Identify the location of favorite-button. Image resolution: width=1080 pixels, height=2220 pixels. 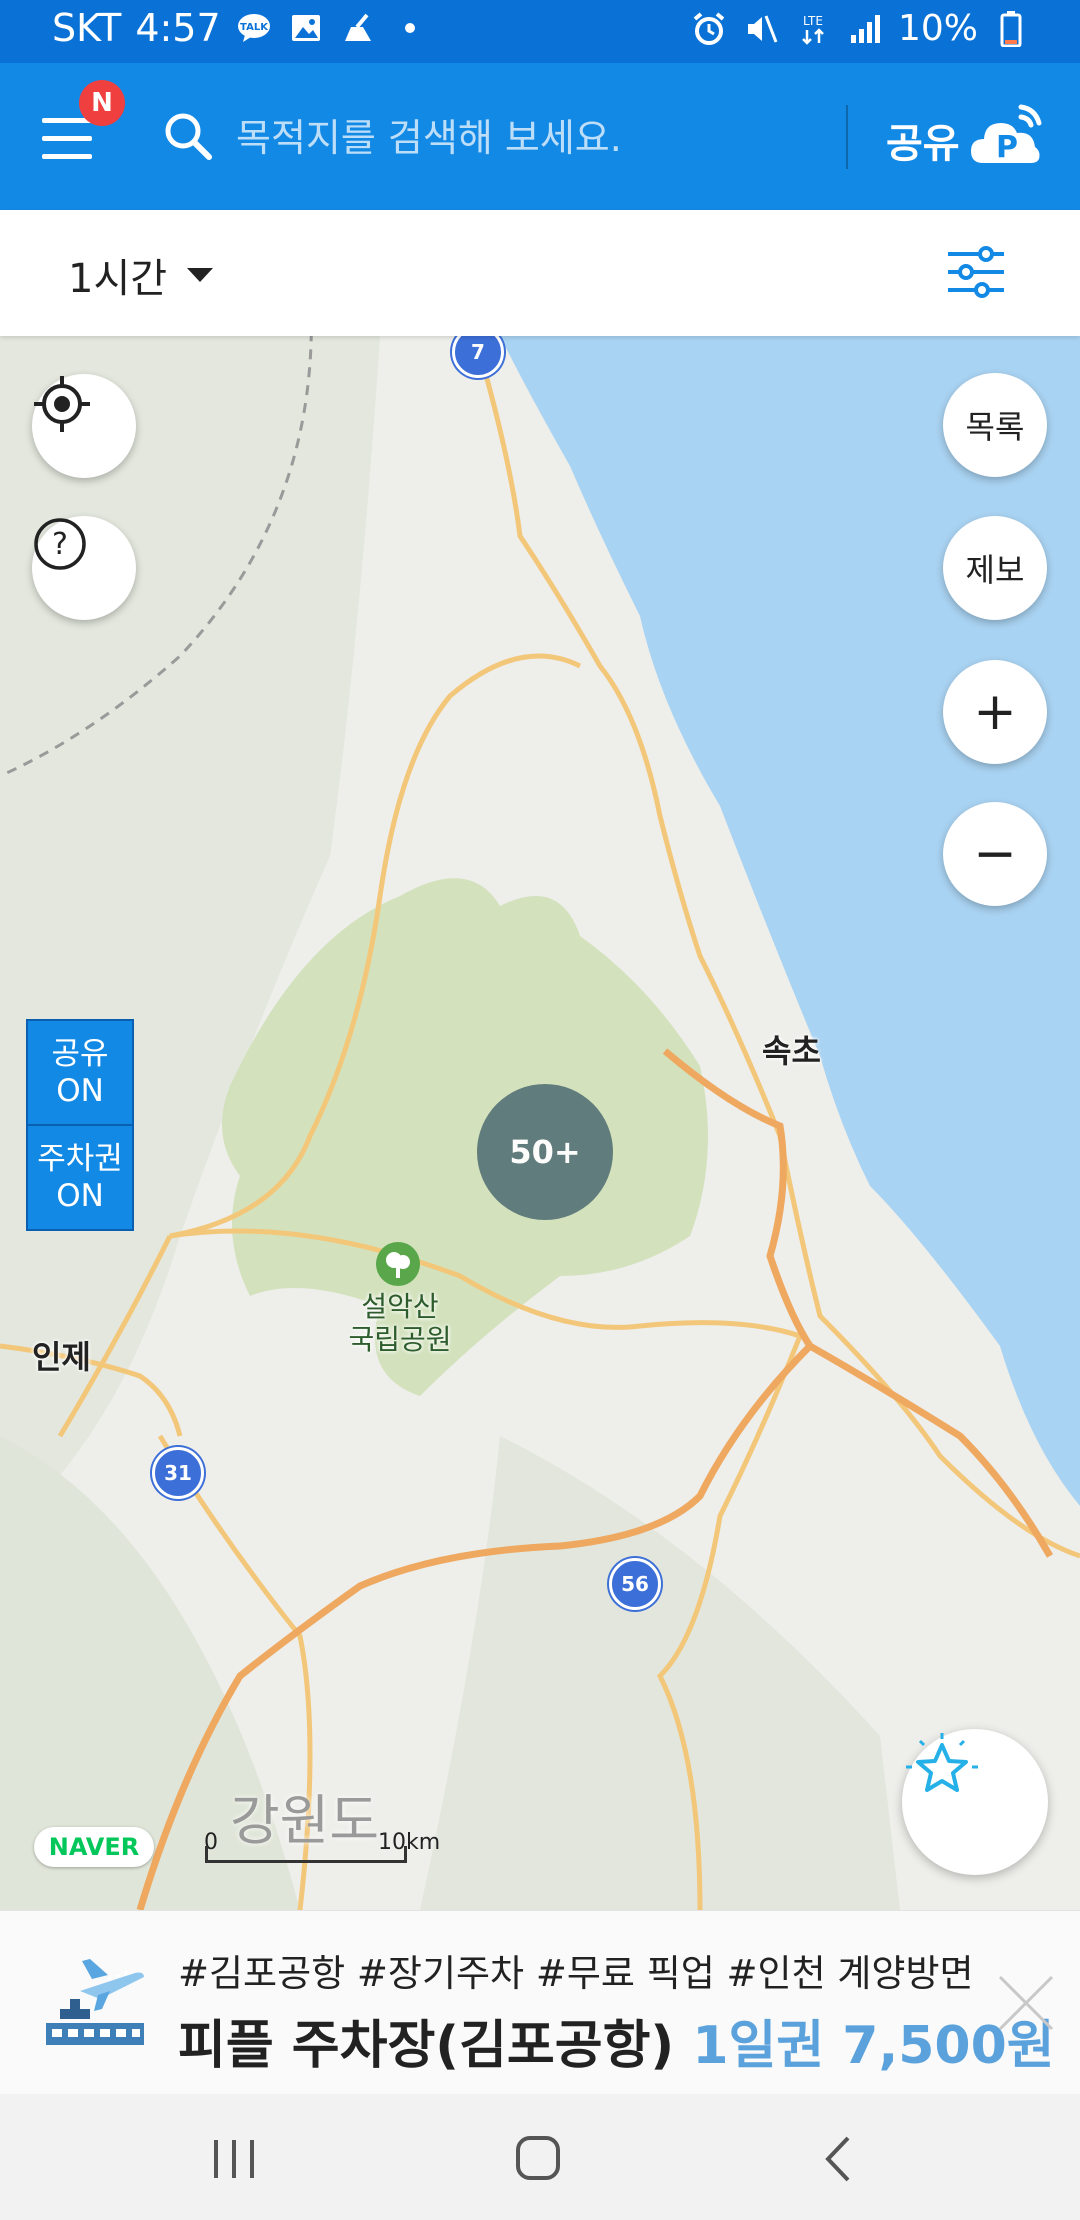
(975, 1802).